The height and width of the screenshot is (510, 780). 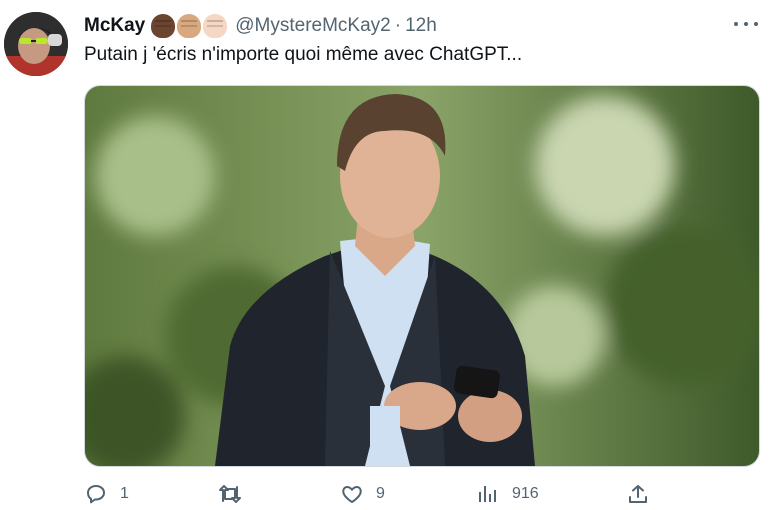 I want to click on share-icon, so click(x=638, y=494).